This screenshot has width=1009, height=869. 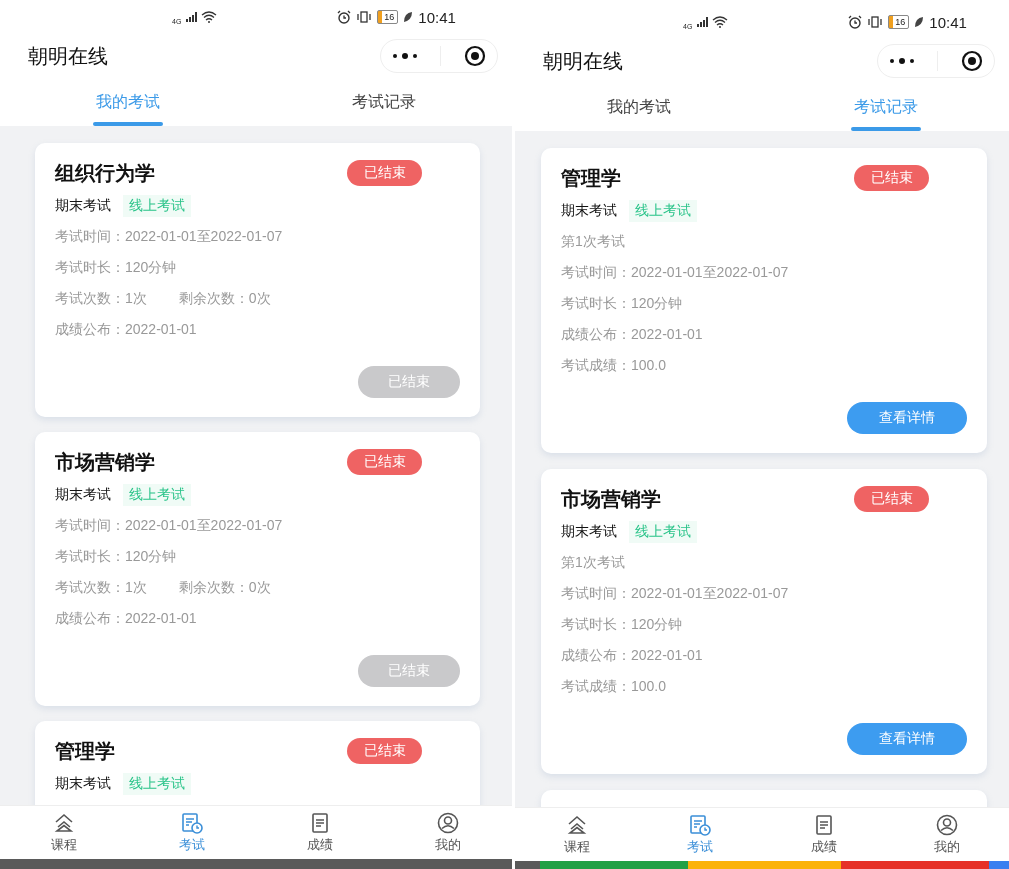 I want to click on home-icon, so click(x=64, y=823).